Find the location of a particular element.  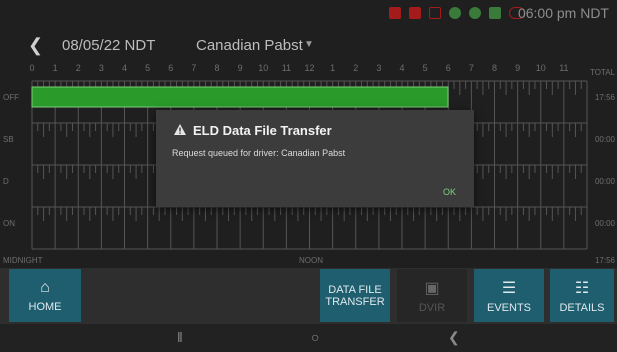

details-label: DETAILS is located at coordinates (582, 307).